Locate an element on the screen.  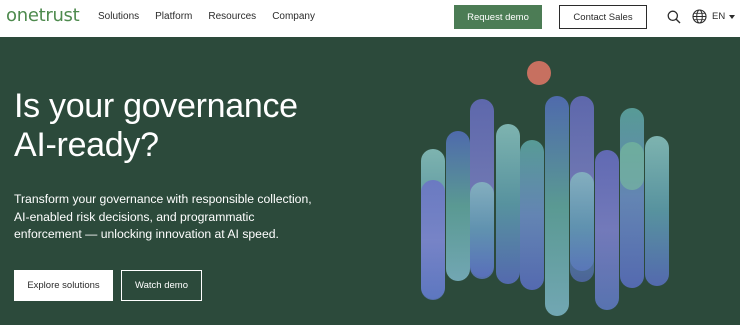
language-selector: EN is located at coordinates (714, 16).